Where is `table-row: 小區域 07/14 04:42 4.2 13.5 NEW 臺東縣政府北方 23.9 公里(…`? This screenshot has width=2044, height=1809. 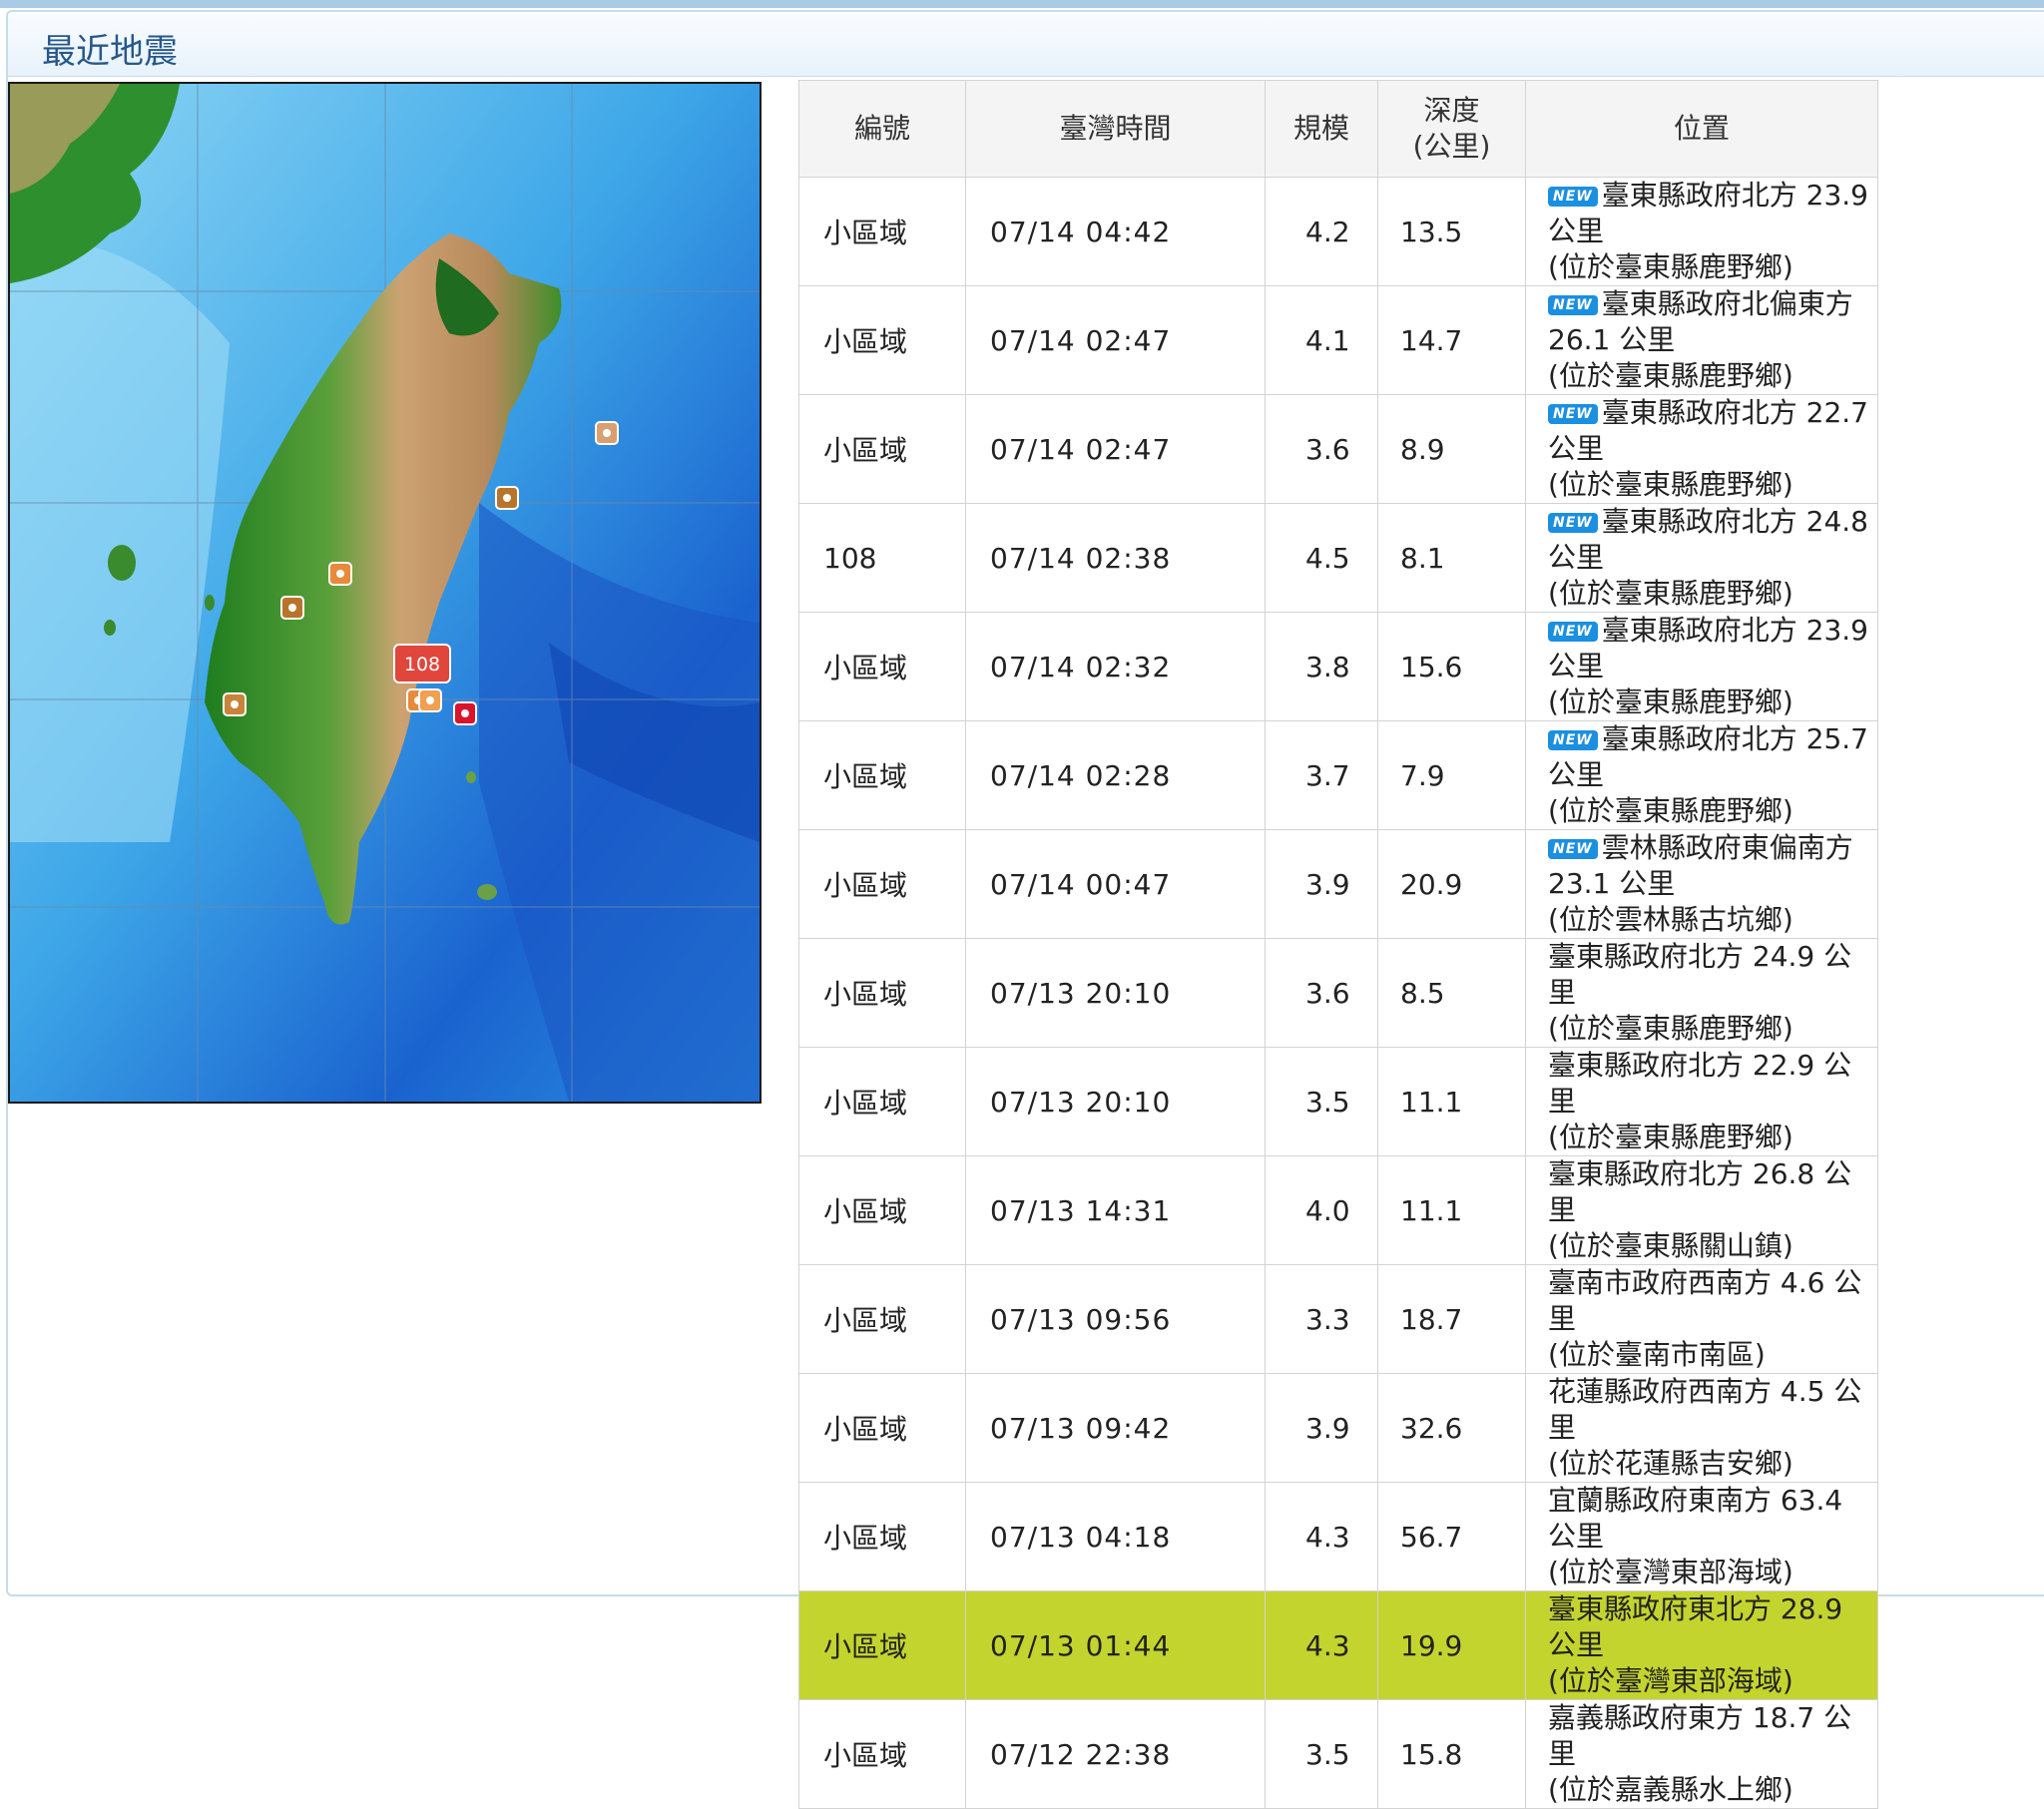
table-row: 小區域 07/14 04:42 4.2 13.5 NEW 臺東縣政府北方 23.9 公里(… is located at coordinates (1338, 231).